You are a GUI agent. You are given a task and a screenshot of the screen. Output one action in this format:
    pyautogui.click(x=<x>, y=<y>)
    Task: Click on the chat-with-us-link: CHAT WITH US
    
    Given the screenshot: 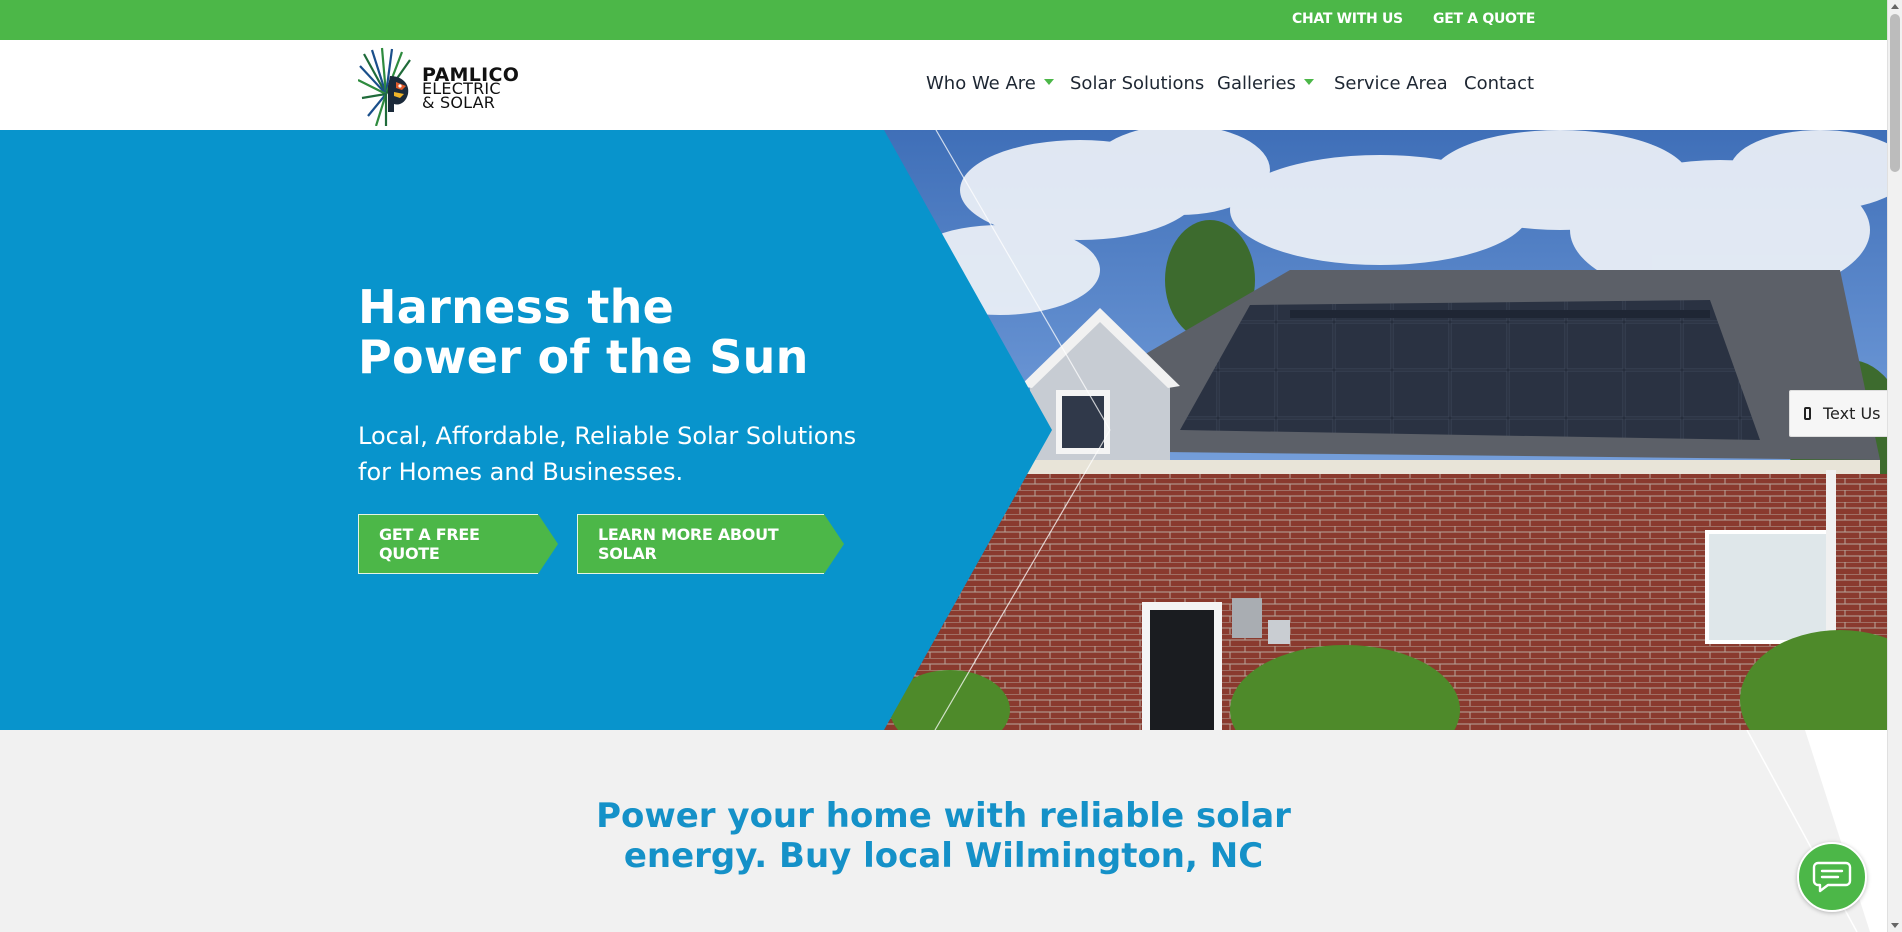 What is the action you would take?
    pyautogui.click(x=1347, y=19)
    